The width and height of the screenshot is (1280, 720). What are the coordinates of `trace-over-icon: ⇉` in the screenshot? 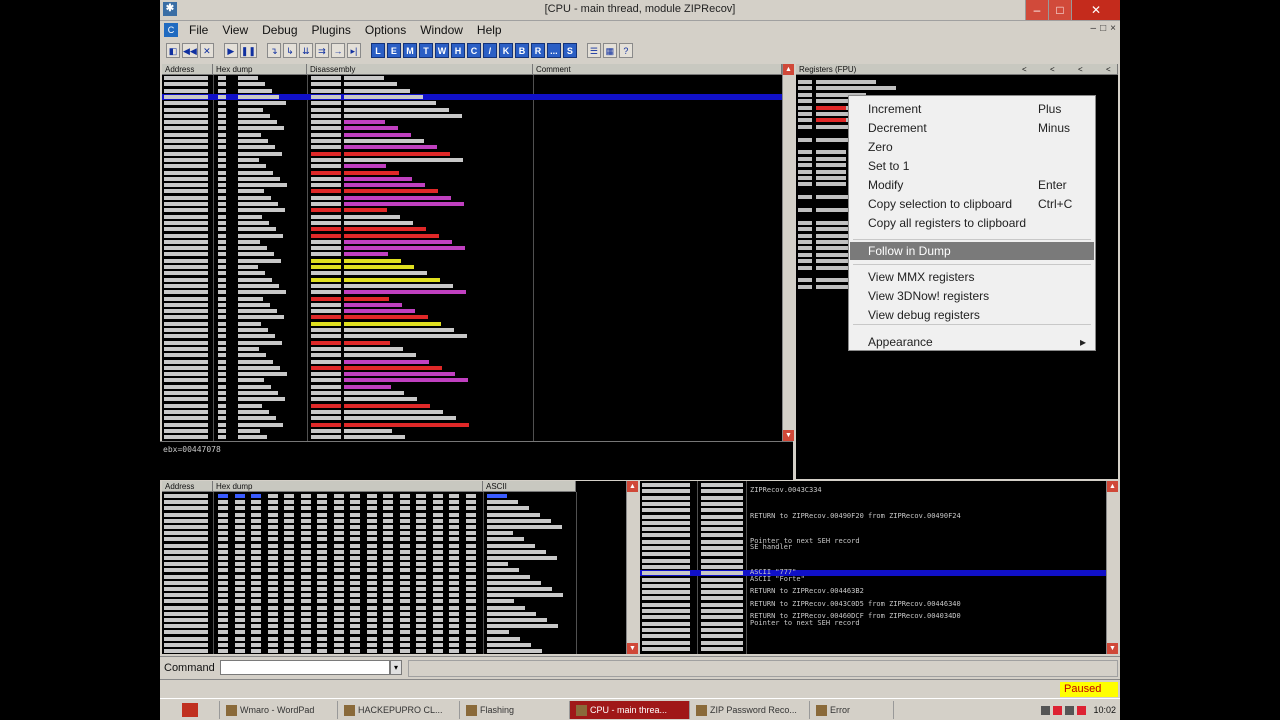 It's located at (321, 50).